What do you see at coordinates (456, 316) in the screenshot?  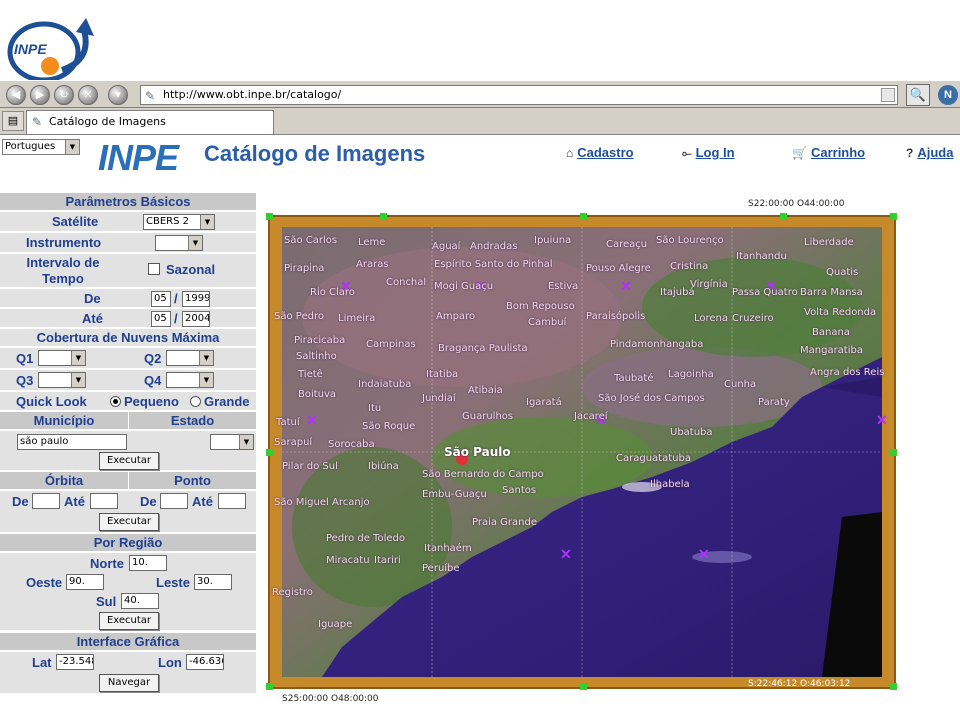 I see `city-label: Amparo` at bounding box center [456, 316].